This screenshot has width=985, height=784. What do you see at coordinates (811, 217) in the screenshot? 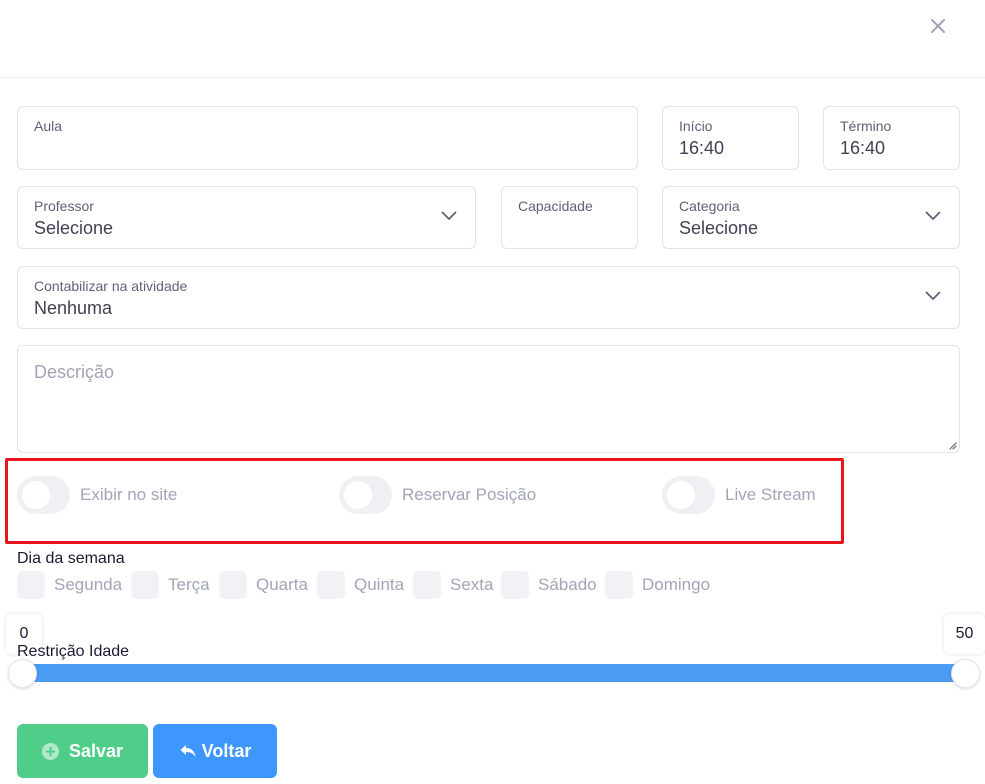
I see `categoria-select: Categoria Selecione` at bounding box center [811, 217].